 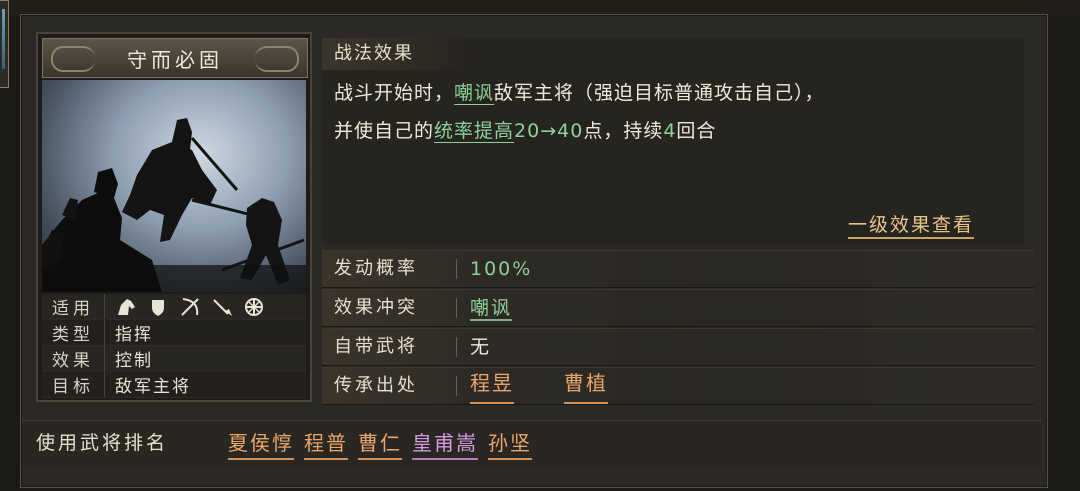 I want to click on general-link: 孙坚, so click(x=510, y=444).